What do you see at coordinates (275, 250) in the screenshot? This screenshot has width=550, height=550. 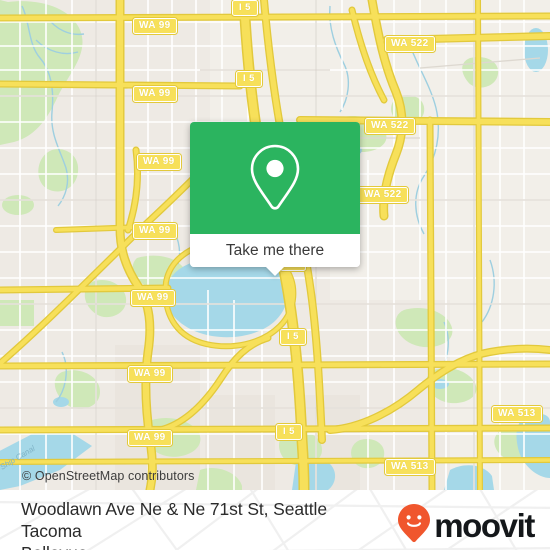 I see `take-me-there-button: Take me there` at bounding box center [275, 250].